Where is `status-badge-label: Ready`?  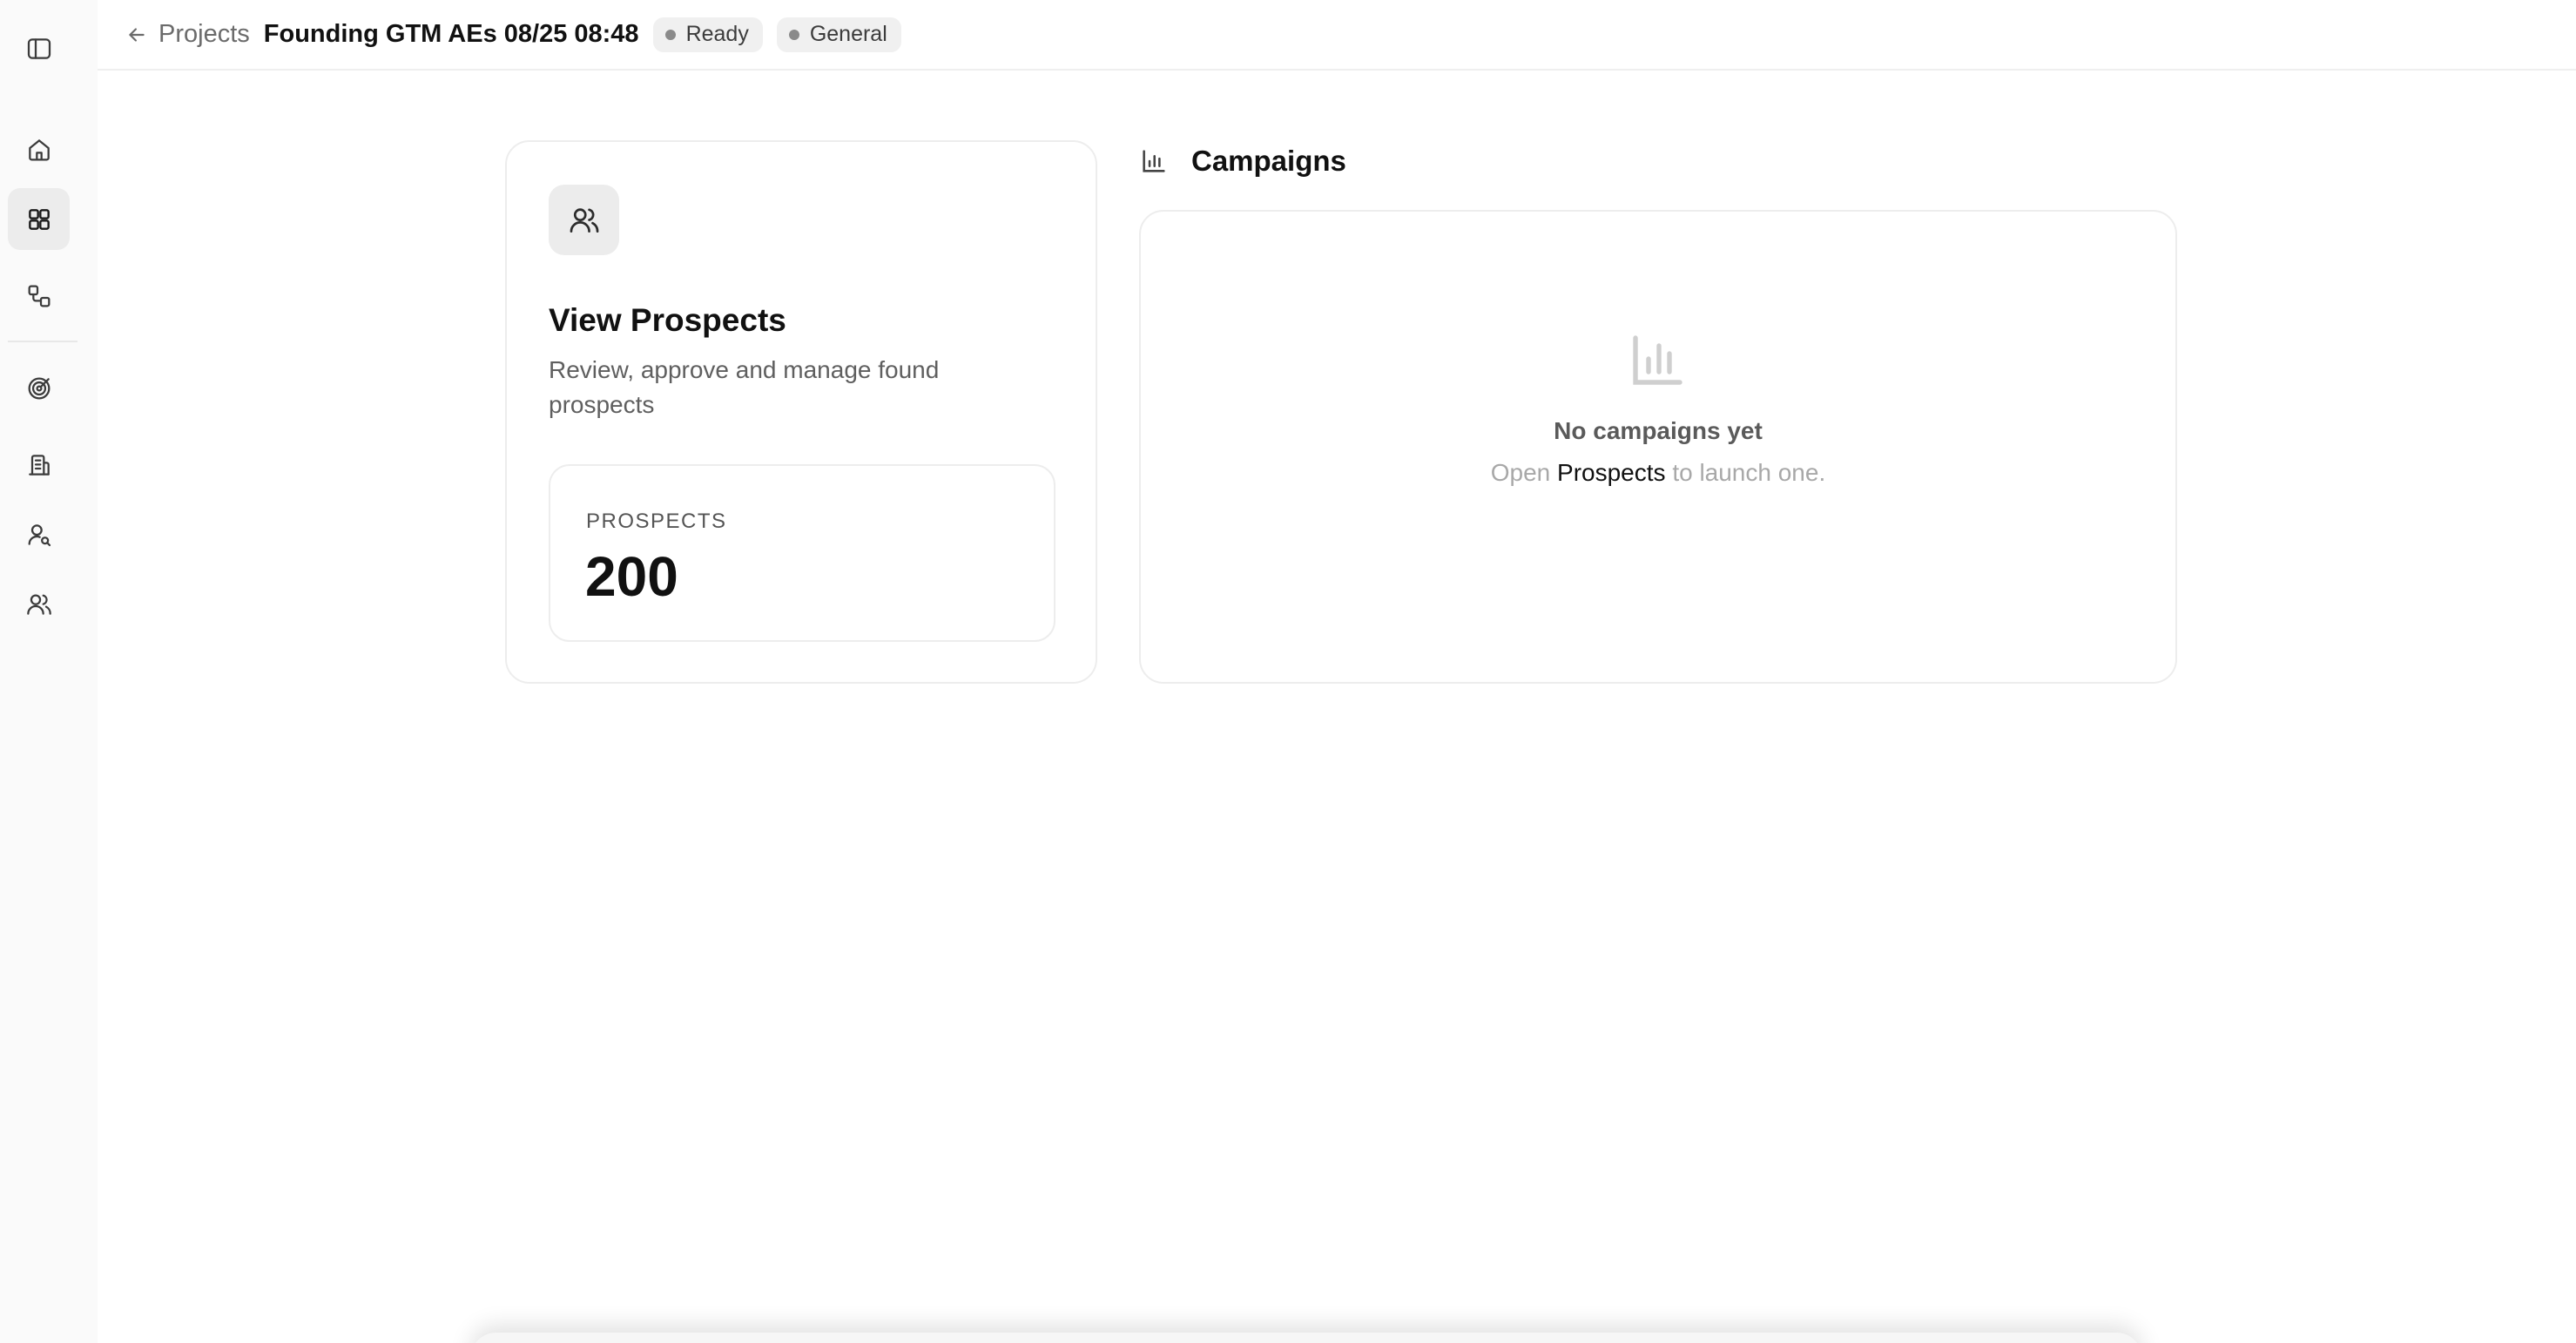
status-badge-label: Ready is located at coordinates (717, 34).